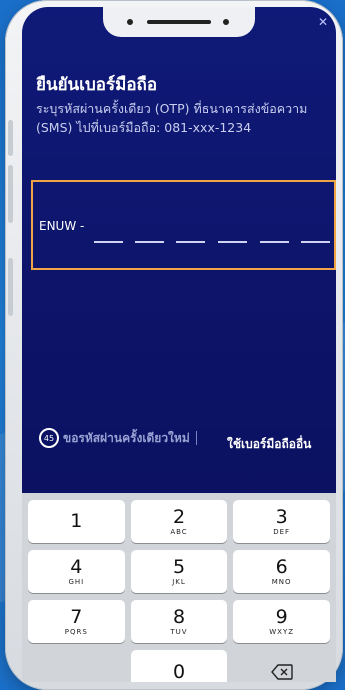 The width and height of the screenshot is (345, 690). I want to click on key-digit: 1, so click(76, 521).